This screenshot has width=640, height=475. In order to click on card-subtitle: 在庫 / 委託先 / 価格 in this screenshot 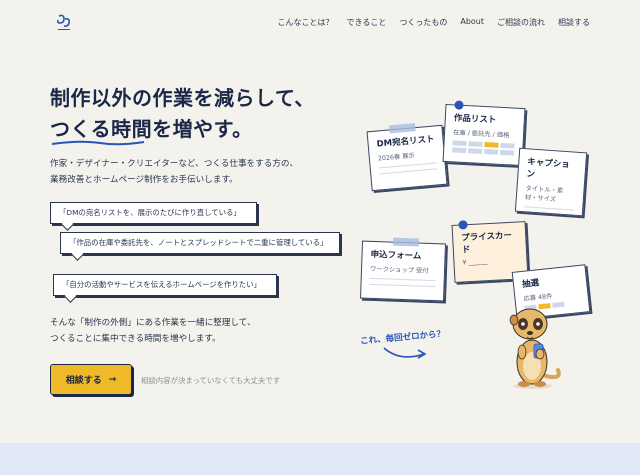, I will do `click(481, 134)`.